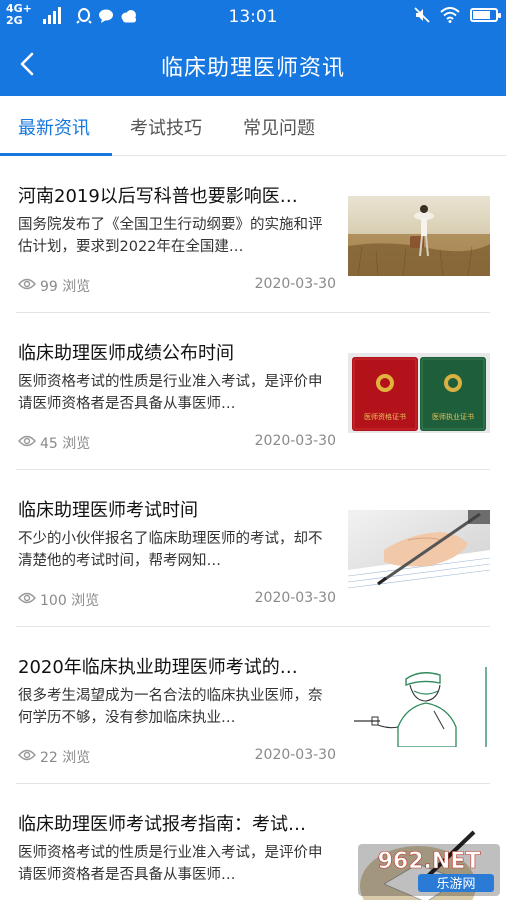 The image size is (506, 900). I want to click on view-count: 22 浏览, so click(65, 758).